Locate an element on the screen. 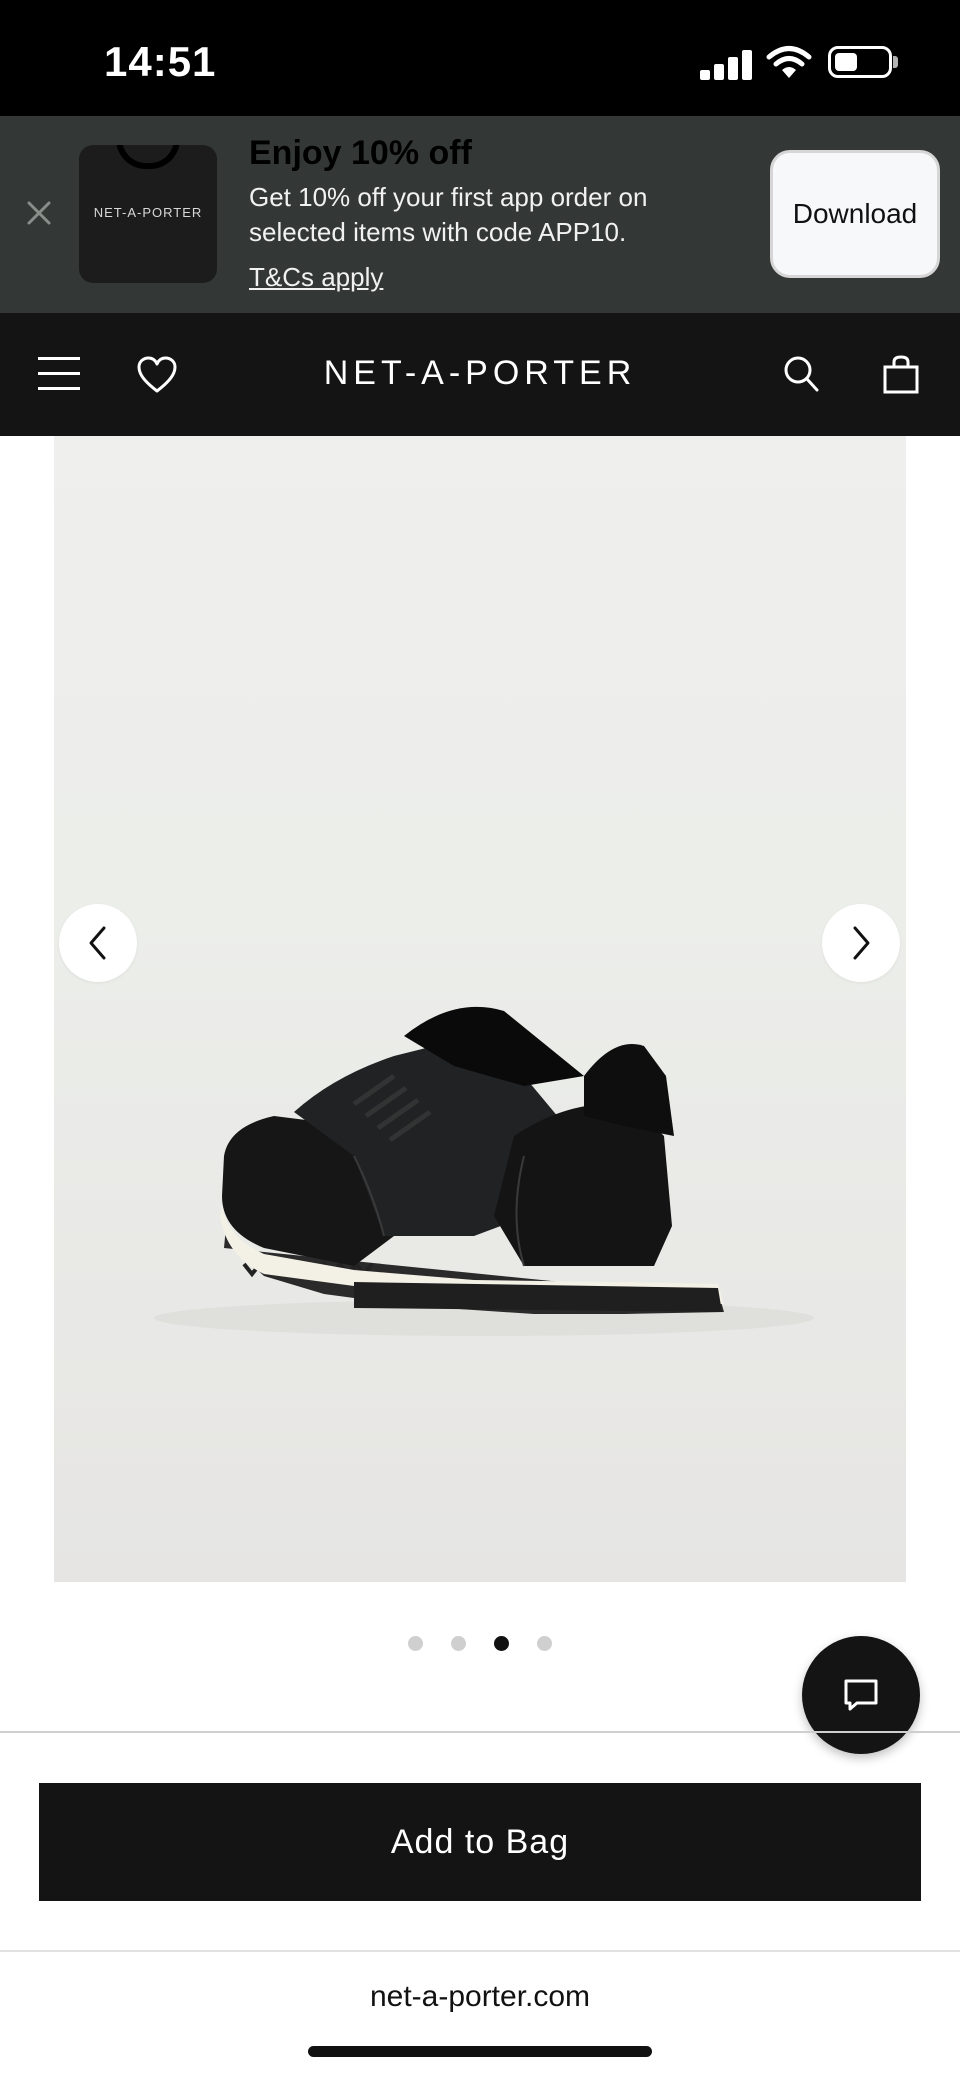 Image resolution: width=960 pixels, height=2078 pixels. close-icon is located at coordinates (39, 213).